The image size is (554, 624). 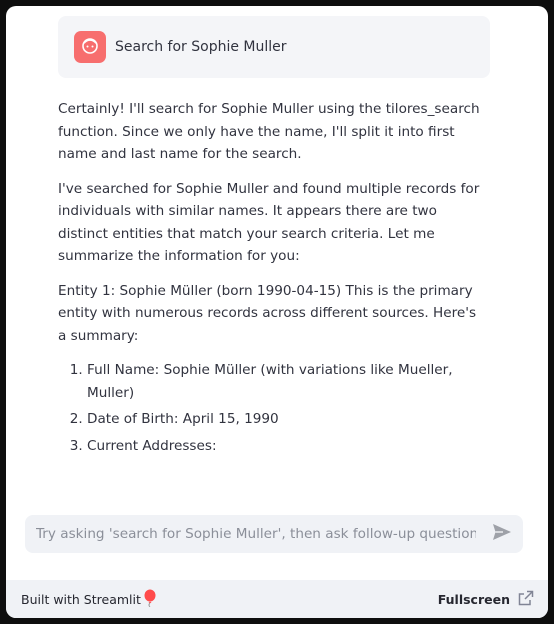 I want to click on user-message-text: Search for Sophie Muller, so click(x=201, y=47).